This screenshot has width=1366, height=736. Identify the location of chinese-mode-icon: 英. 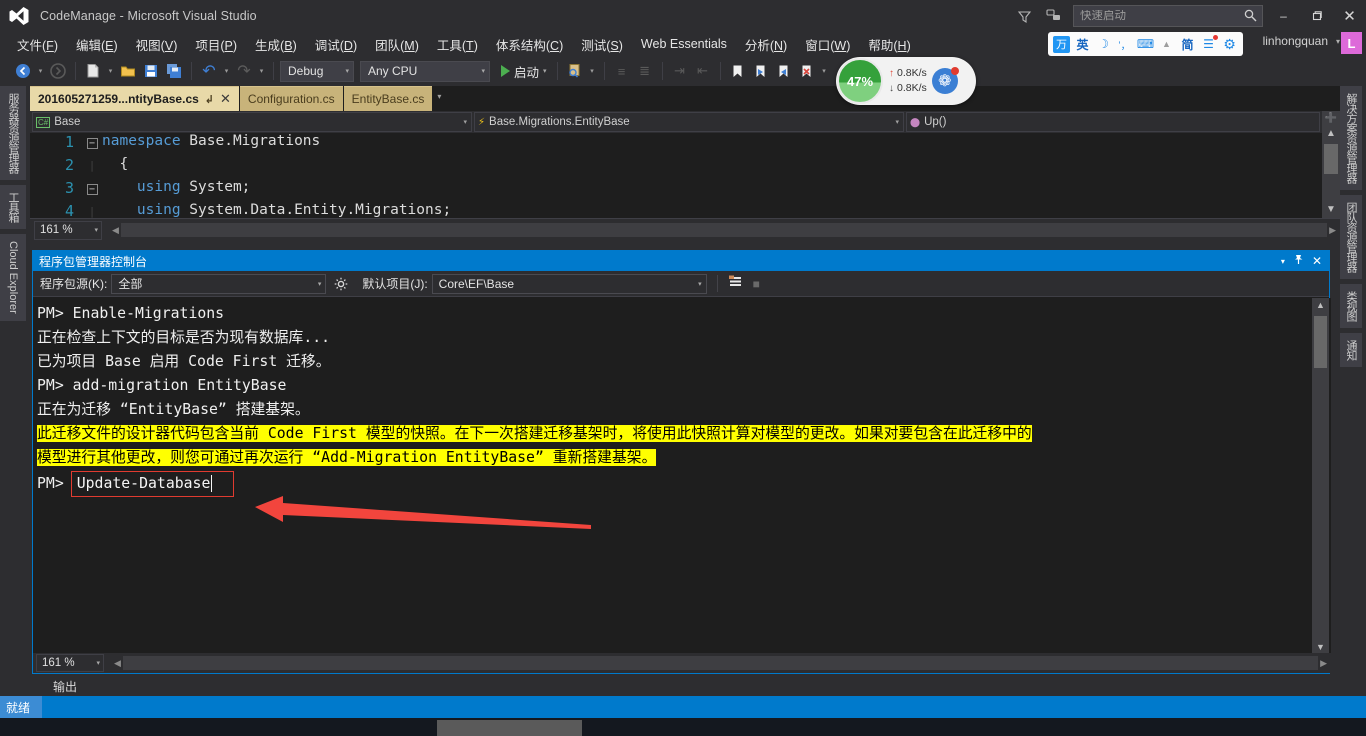
(1082, 44).